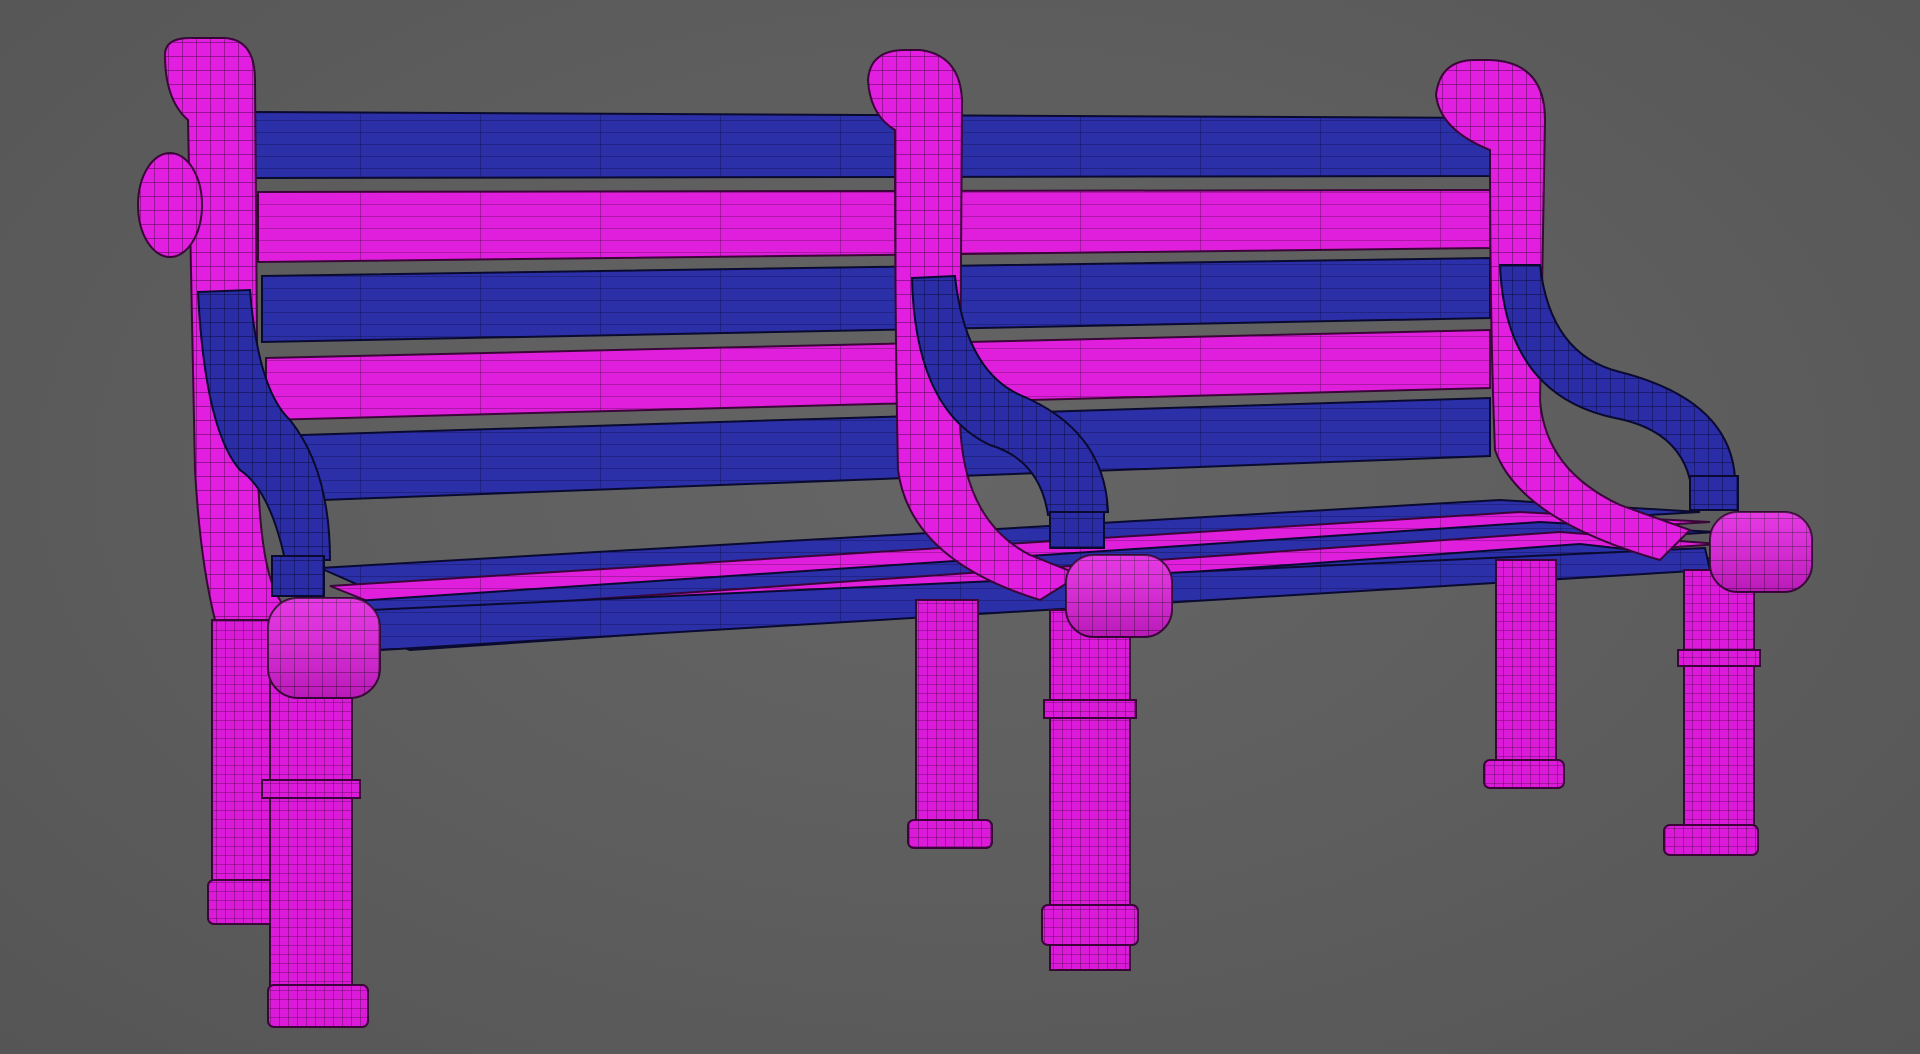  What do you see at coordinates (243, 755) in the screenshot?
I see `leg-left-back` at bounding box center [243, 755].